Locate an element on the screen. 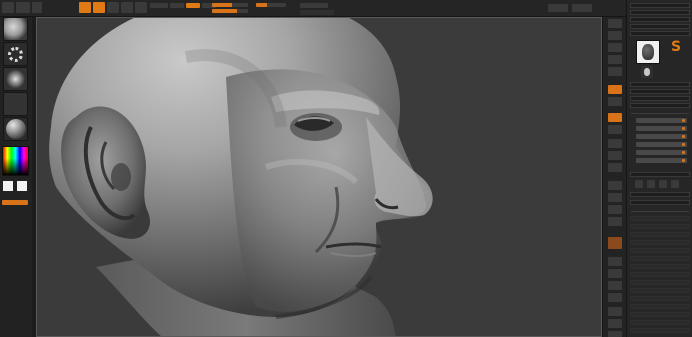 The width and height of the screenshot is (692, 337). active-points-readout is located at coordinates (314, 5).